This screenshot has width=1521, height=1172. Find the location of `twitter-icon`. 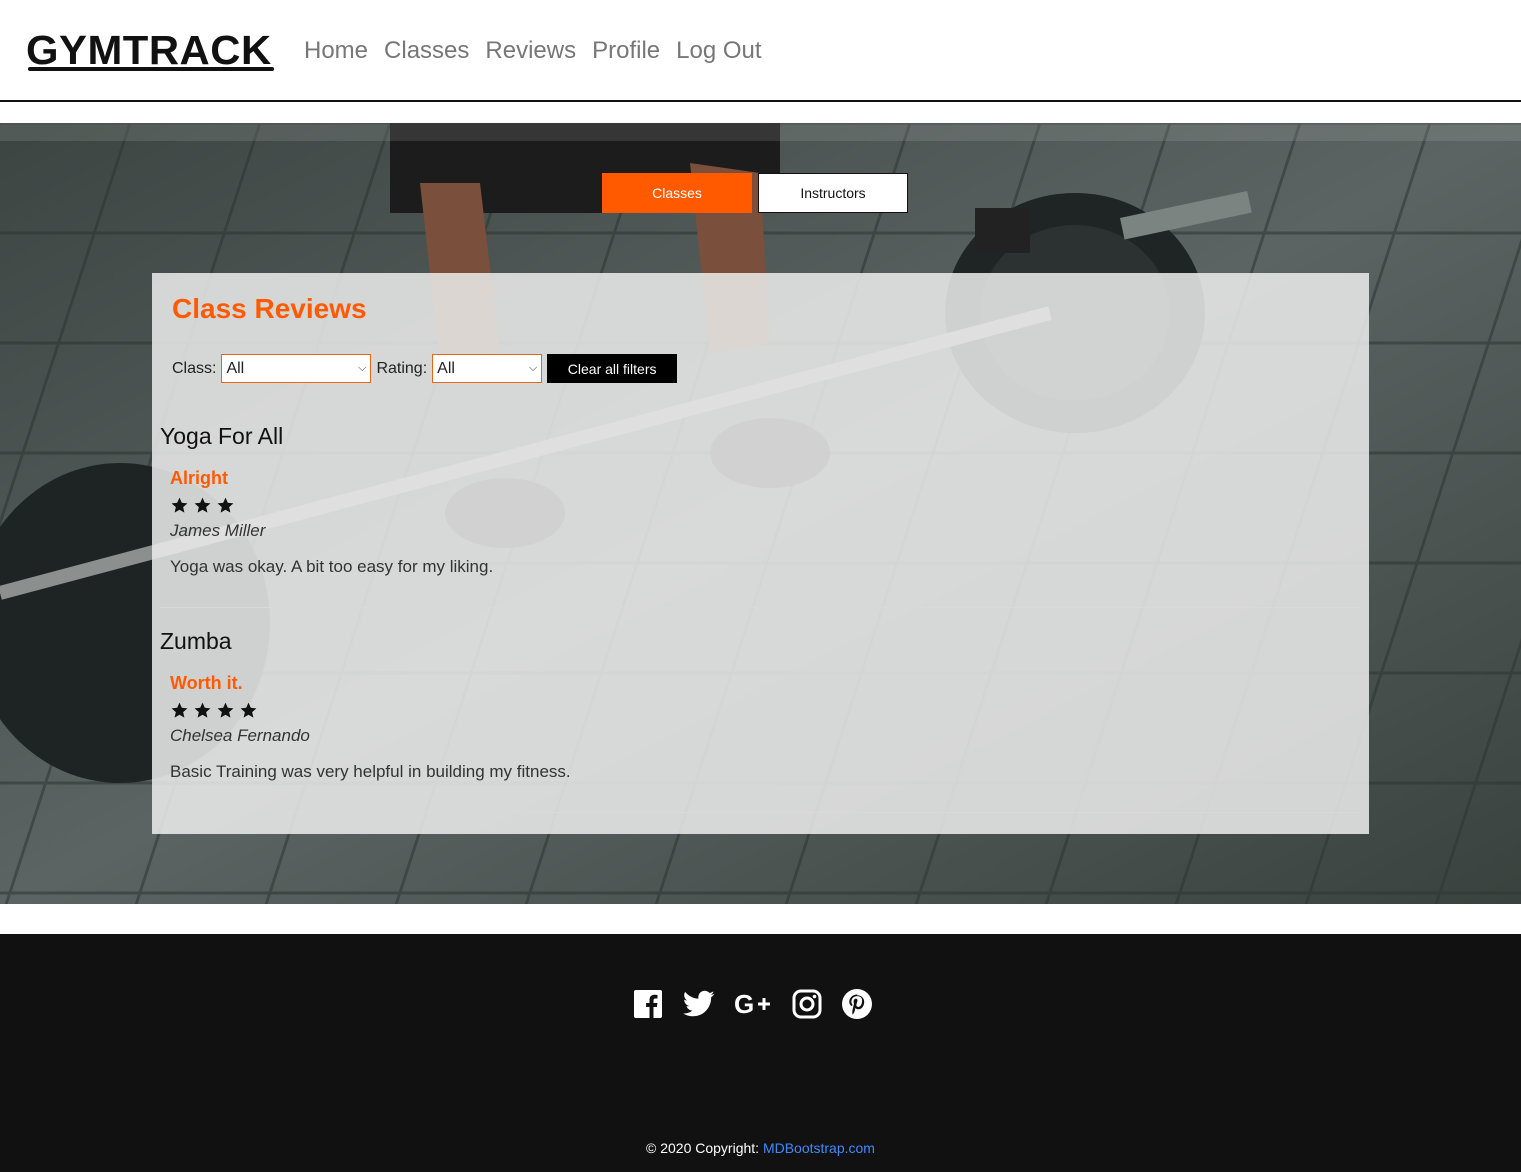

twitter-icon is located at coordinates (699, 1004).